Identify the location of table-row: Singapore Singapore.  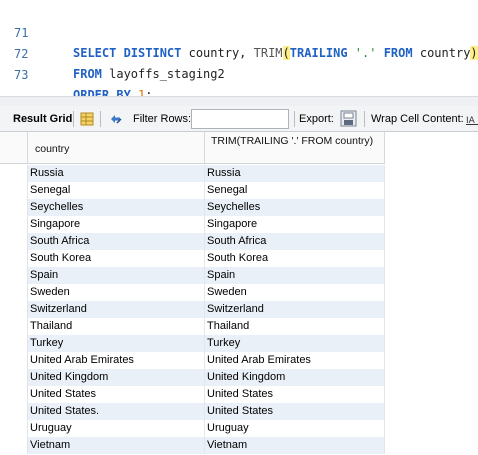
(239, 224).